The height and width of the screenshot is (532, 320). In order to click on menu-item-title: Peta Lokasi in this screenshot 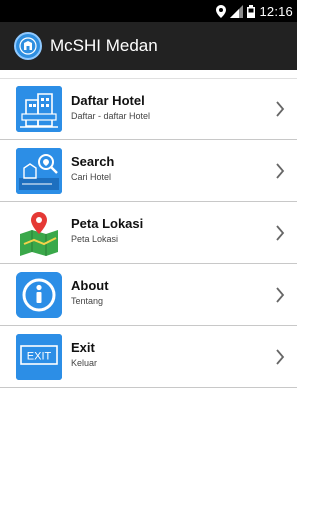, I will do `click(107, 223)`.